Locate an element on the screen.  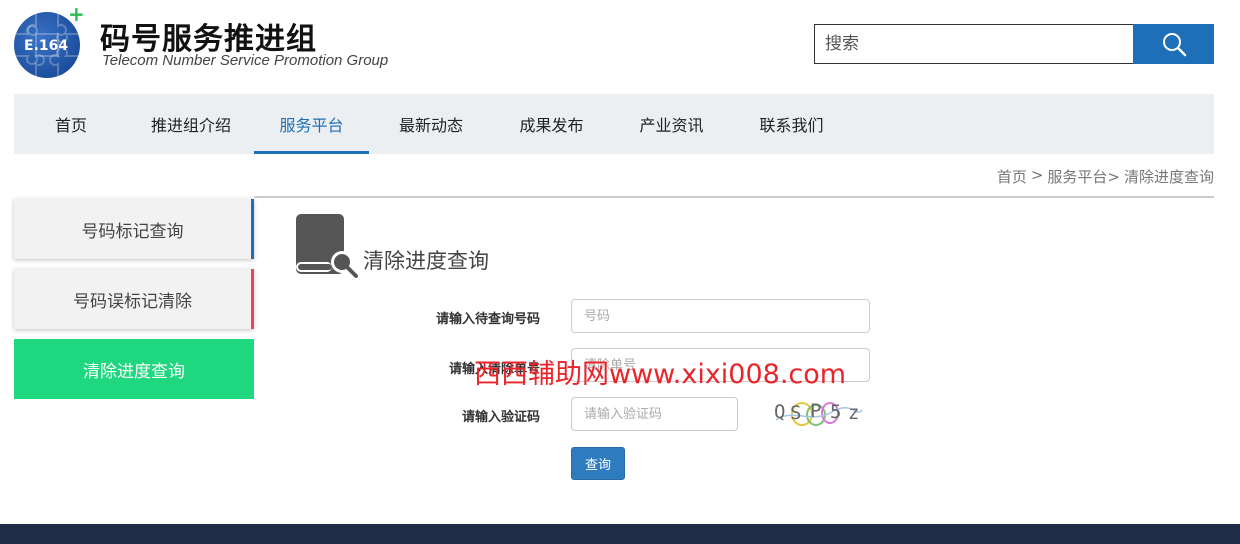
sidebar-item-mislabel-clear: 号码误标记清除 is located at coordinates (134, 299).